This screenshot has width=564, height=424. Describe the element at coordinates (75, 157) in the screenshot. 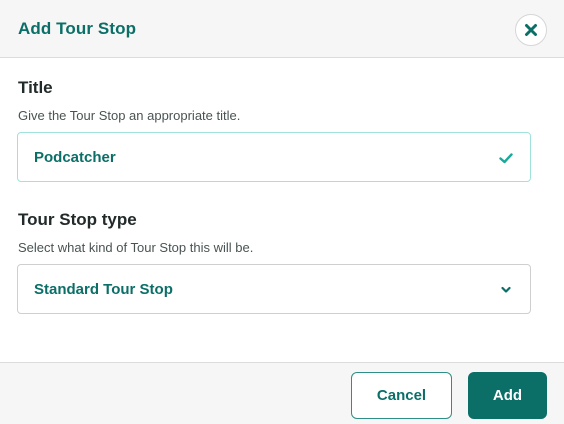

I see `title-input-value: Podcatcher` at that location.